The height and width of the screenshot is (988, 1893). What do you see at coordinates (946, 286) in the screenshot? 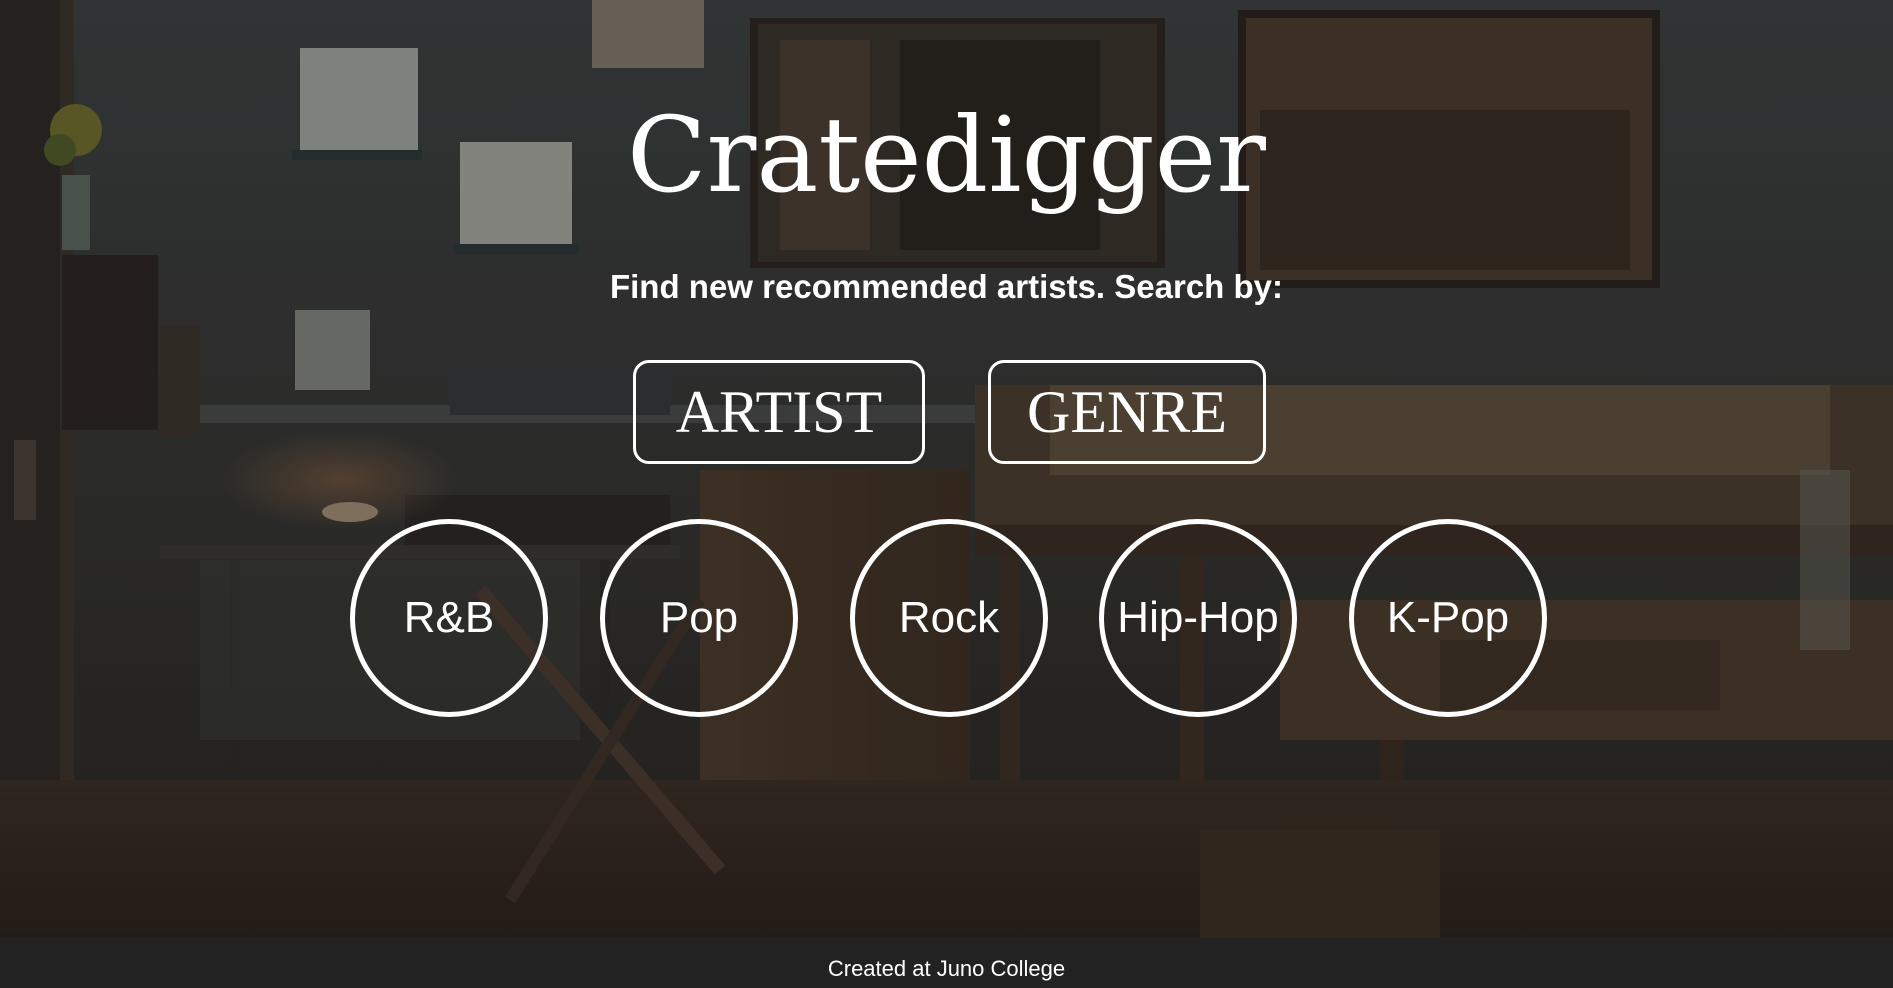
I see `search-by-subtitle: Find new recommended artists. Search by:` at bounding box center [946, 286].